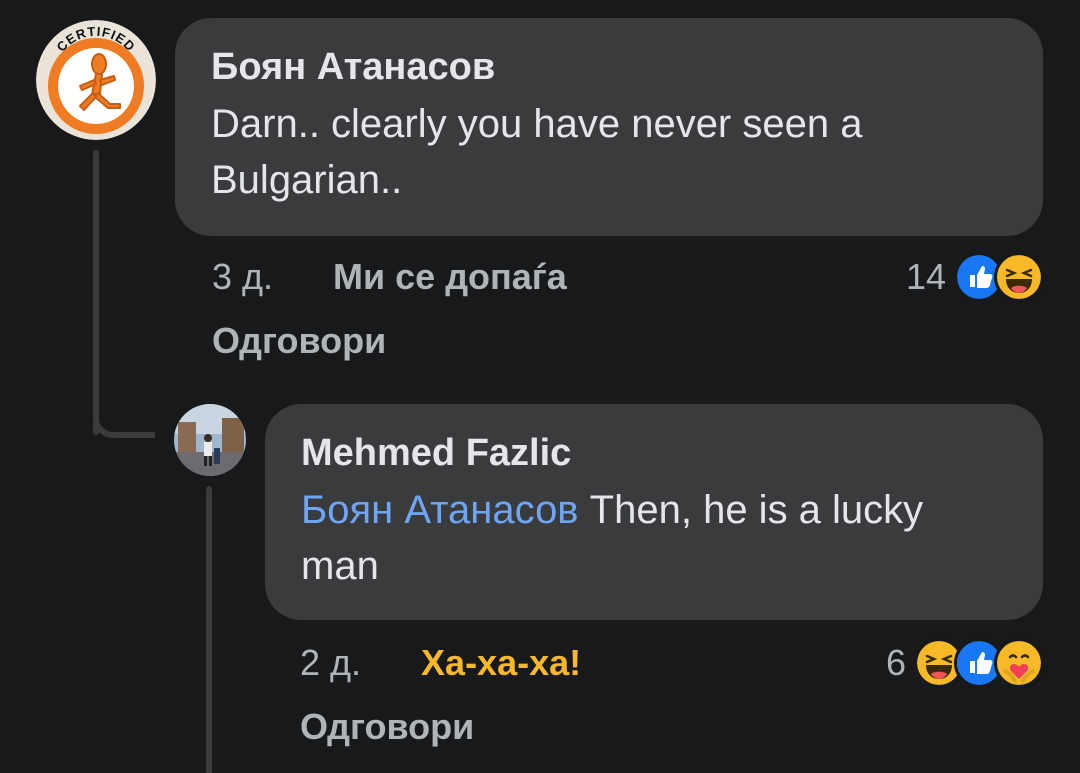  I want to click on reply-actions: 2 д. Ха-ха-ха!, so click(440, 663).